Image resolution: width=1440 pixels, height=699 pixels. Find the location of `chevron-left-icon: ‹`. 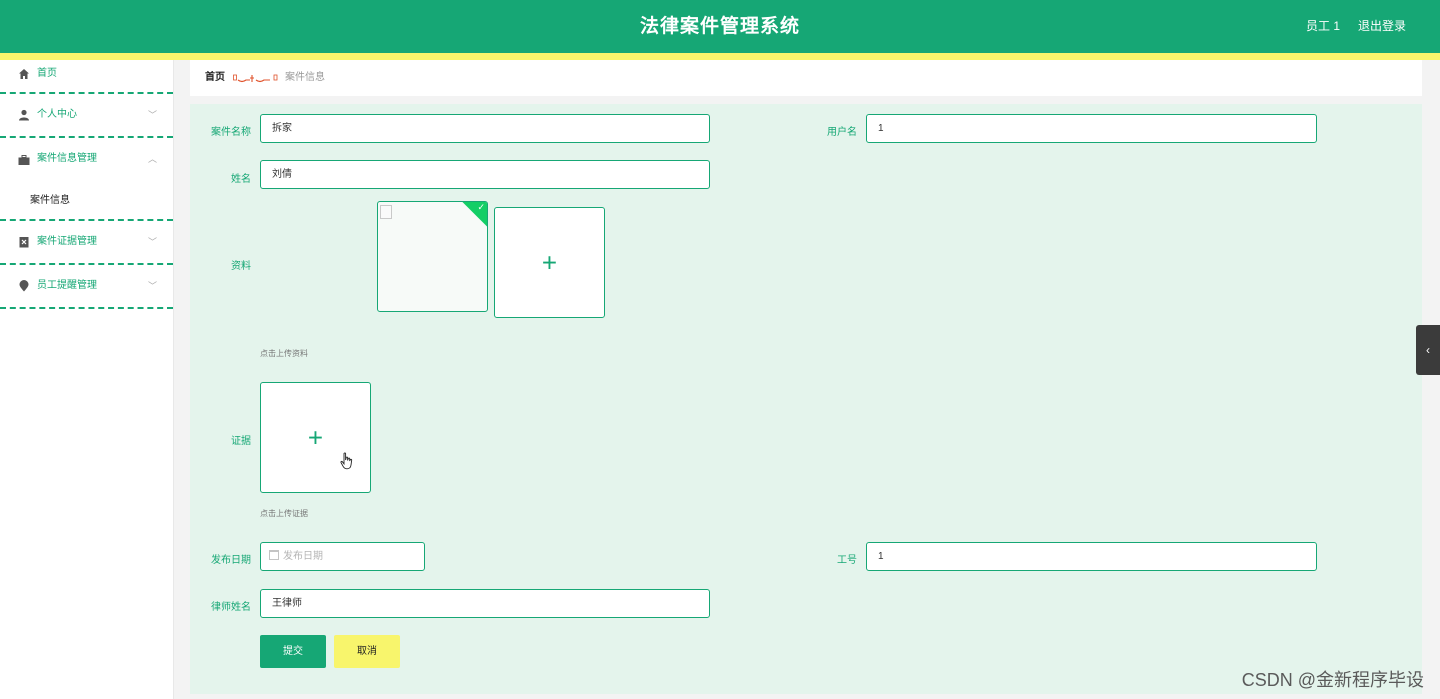

chevron-left-icon: ‹ is located at coordinates (1428, 350).